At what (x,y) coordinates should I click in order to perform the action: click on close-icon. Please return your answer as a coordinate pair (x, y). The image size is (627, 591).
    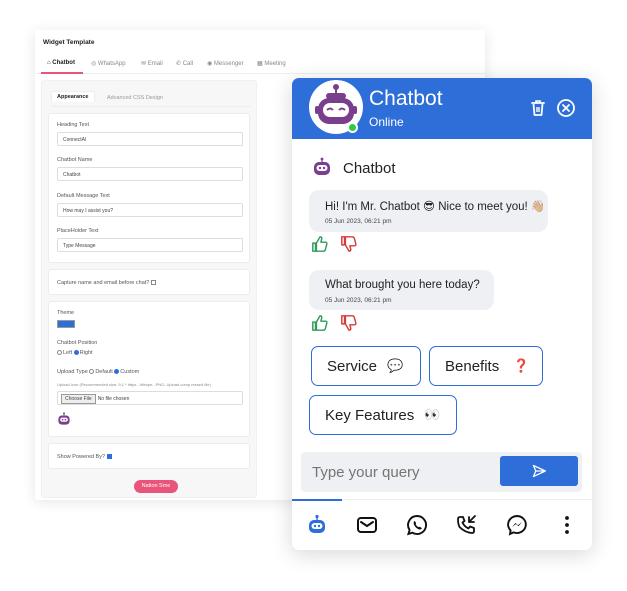
    Looking at the image, I should click on (566, 108).